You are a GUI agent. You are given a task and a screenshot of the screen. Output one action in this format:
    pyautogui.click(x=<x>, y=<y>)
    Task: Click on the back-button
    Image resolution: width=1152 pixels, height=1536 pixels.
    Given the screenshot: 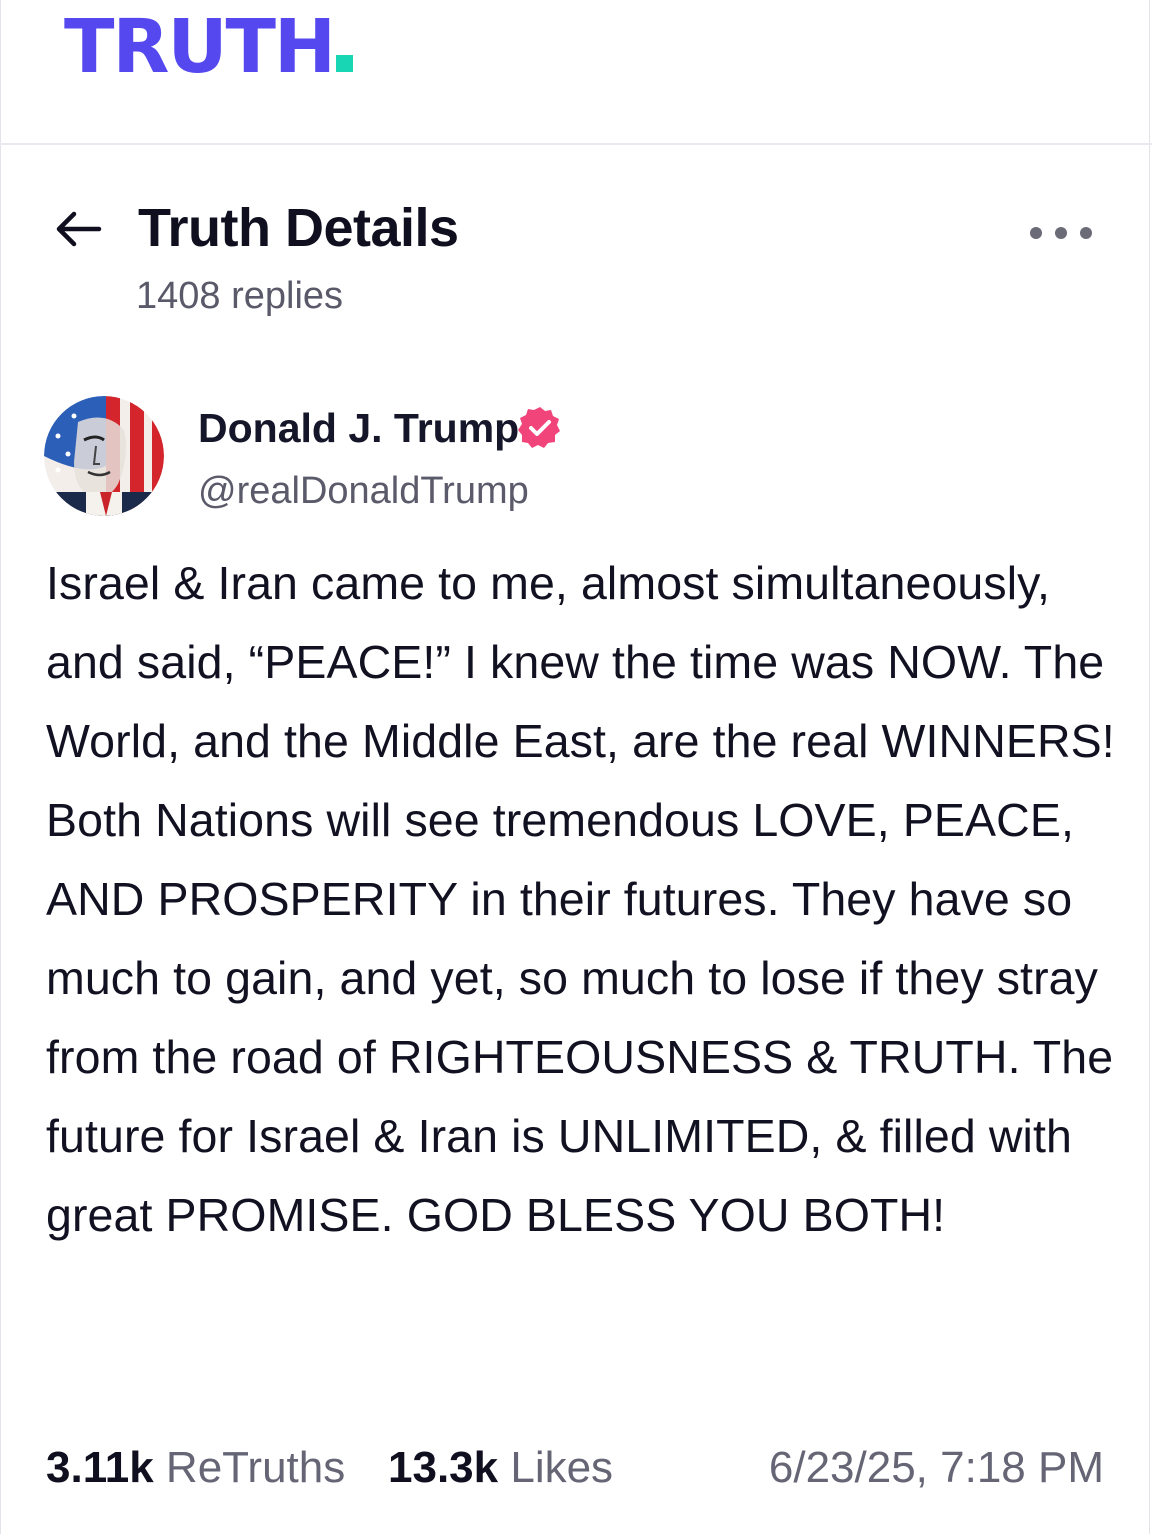 What is the action you would take?
    pyautogui.click(x=78, y=229)
    